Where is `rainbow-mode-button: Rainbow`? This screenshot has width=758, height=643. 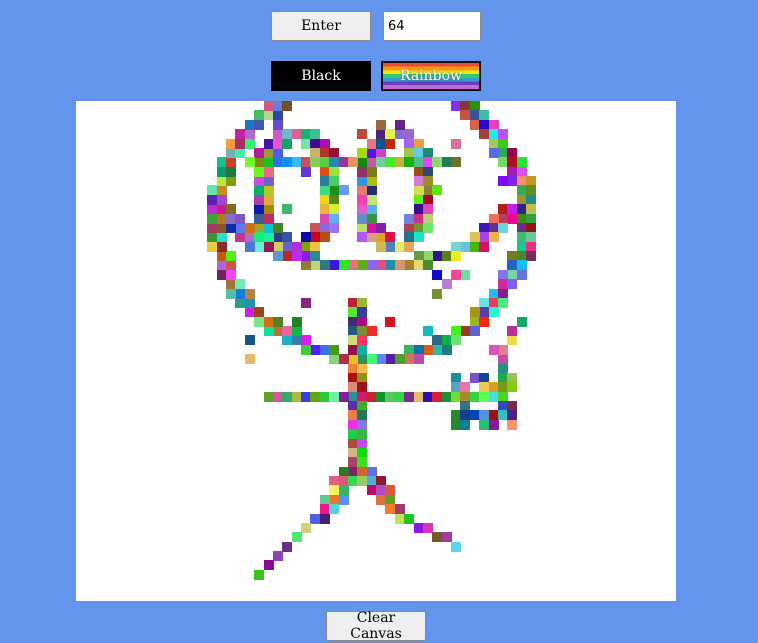 rainbow-mode-button: Rainbow is located at coordinates (431, 76).